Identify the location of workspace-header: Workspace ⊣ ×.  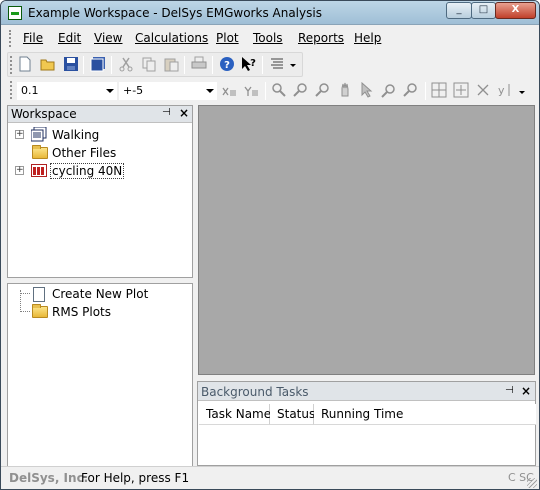
(100, 114).